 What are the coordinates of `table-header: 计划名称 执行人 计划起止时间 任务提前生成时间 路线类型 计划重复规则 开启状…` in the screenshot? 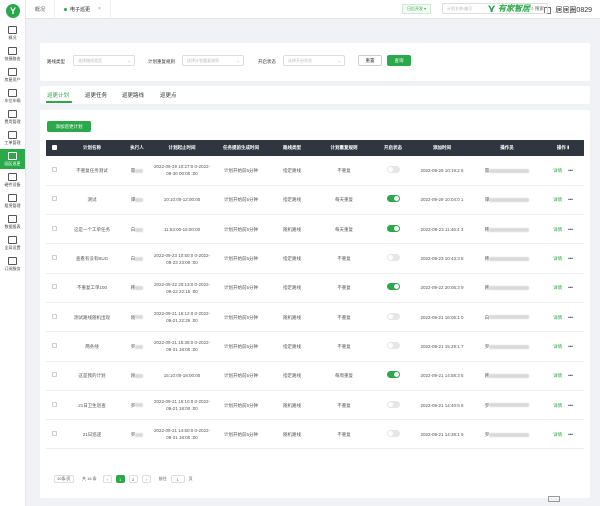 It's located at (315, 148).